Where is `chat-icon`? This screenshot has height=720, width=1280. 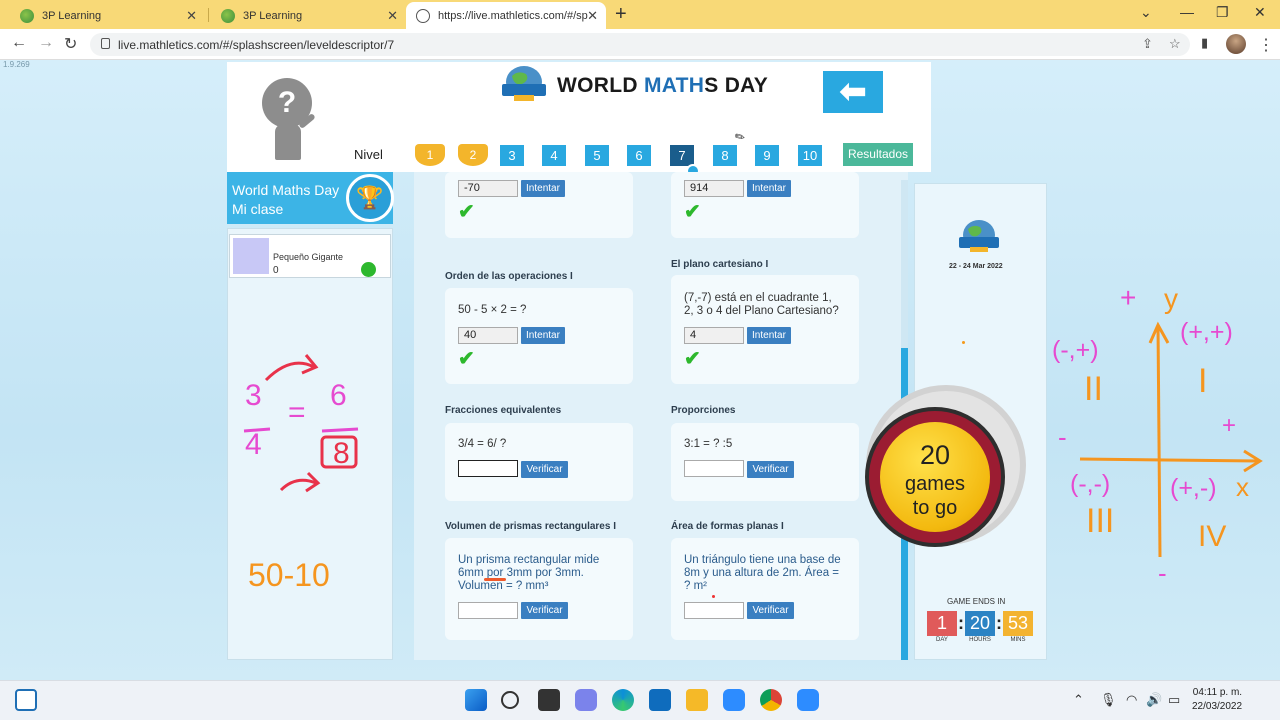 chat-icon is located at coordinates (586, 700).